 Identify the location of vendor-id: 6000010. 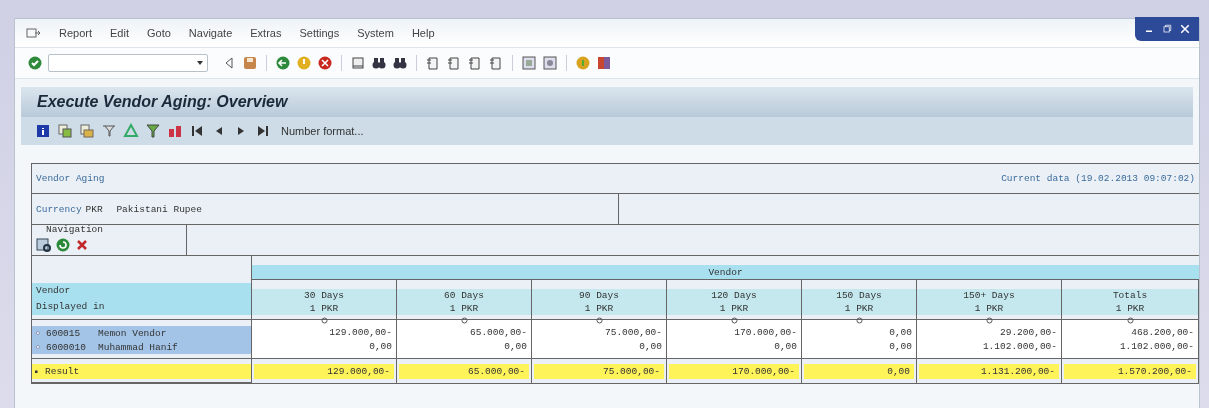
(71, 347).